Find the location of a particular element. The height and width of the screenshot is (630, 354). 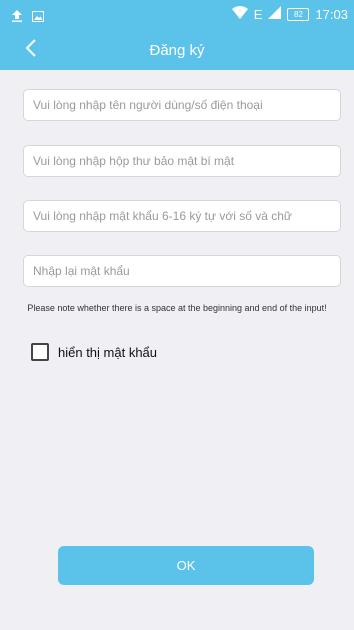

header-bar: Đăng ký is located at coordinates (177, 51).